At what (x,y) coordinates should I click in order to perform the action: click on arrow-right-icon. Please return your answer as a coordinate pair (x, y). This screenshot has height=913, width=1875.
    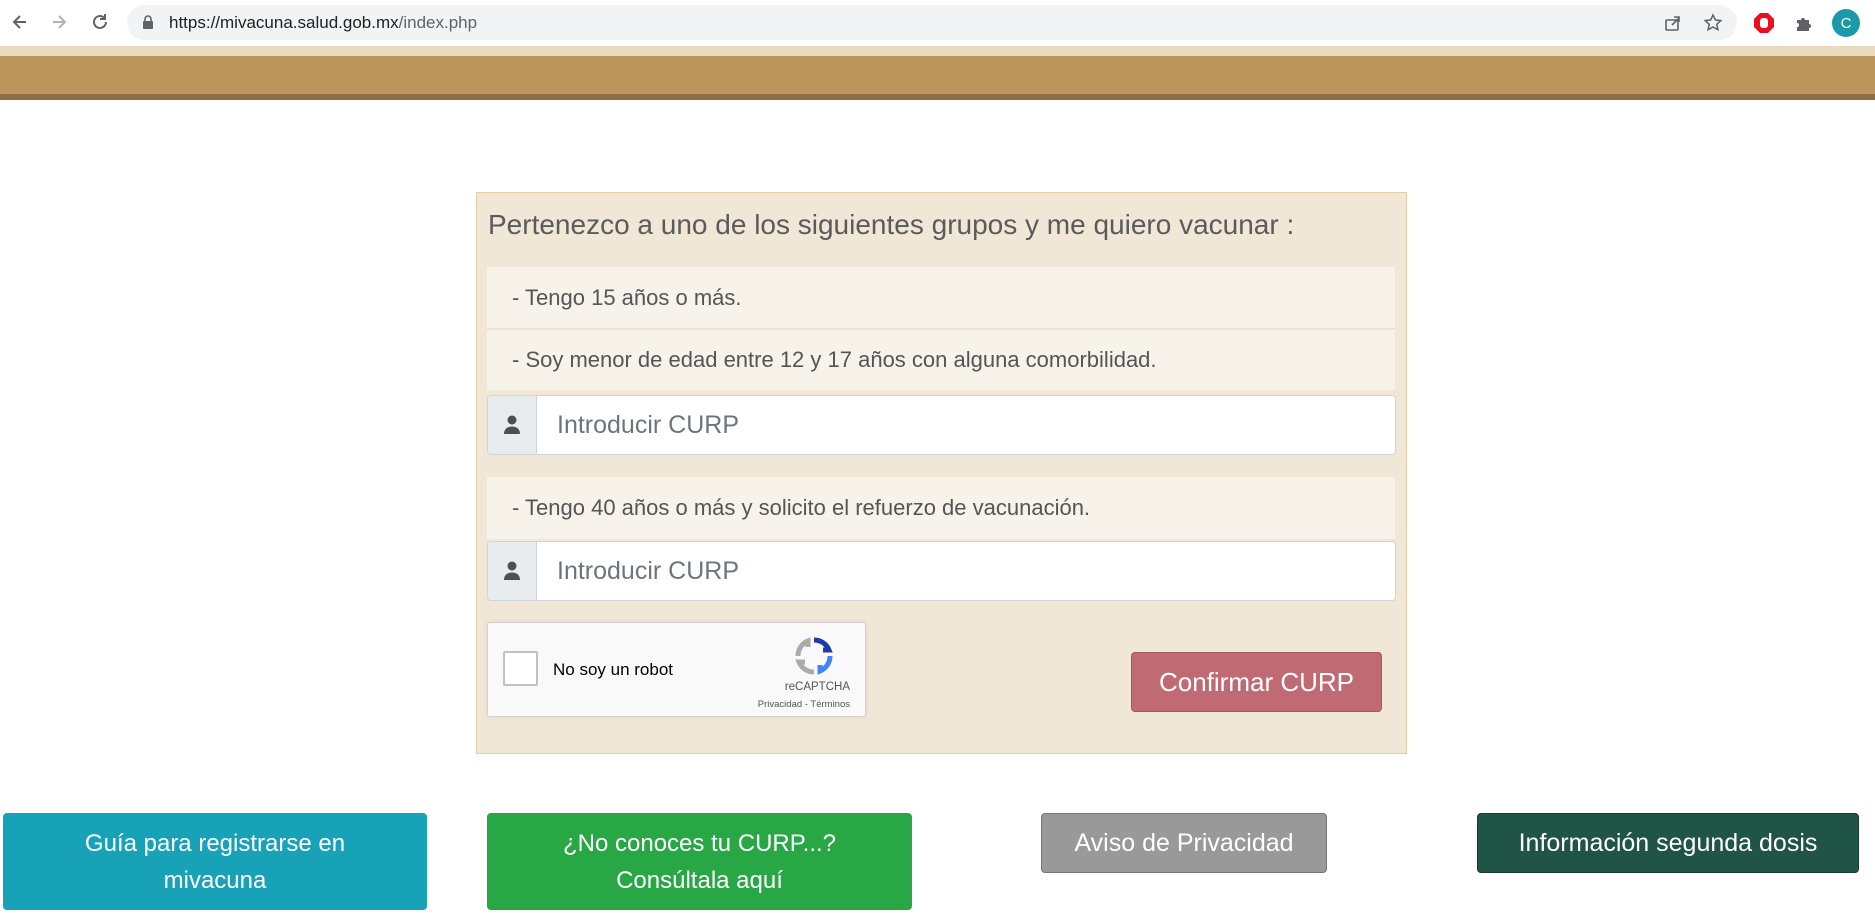
    Looking at the image, I should click on (60, 22).